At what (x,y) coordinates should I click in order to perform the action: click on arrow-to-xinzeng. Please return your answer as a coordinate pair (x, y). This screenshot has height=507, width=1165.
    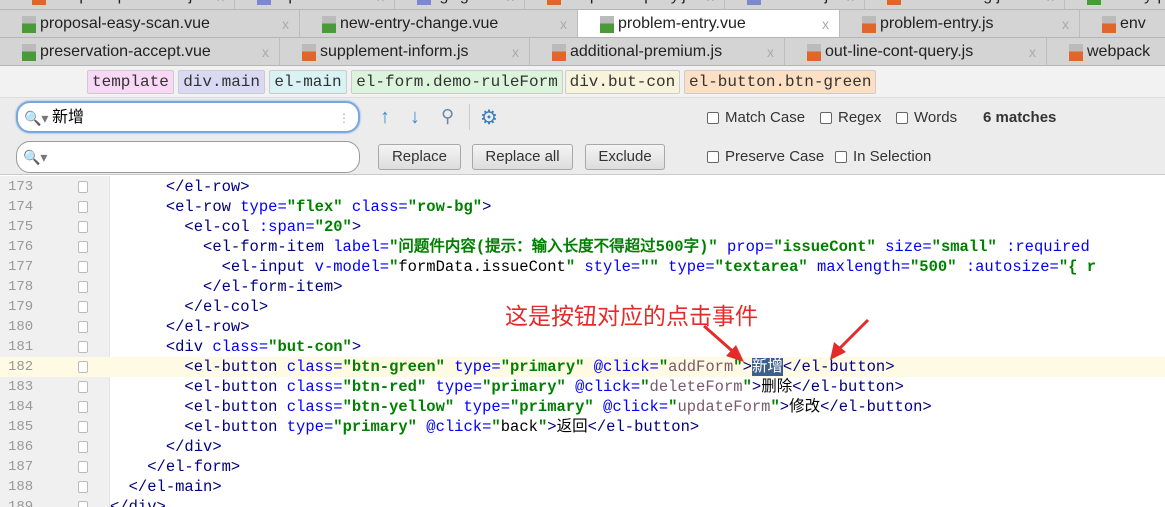
    Looking at the image, I should click on (852, 336).